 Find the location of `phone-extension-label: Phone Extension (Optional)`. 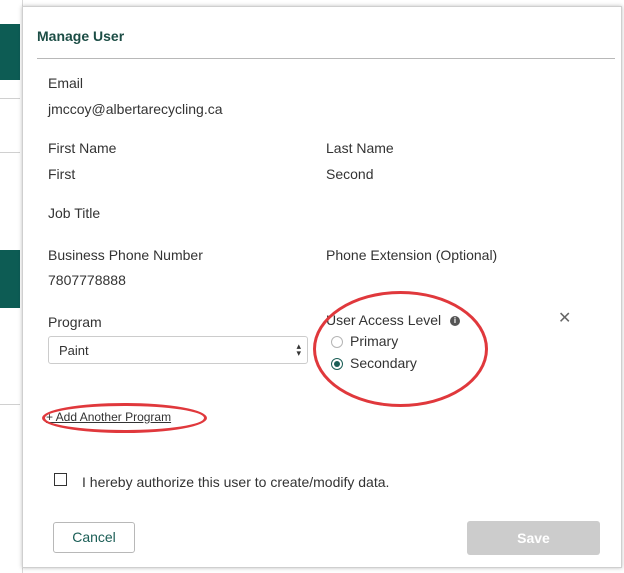

phone-extension-label: Phone Extension (Optional) is located at coordinates (412, 255).